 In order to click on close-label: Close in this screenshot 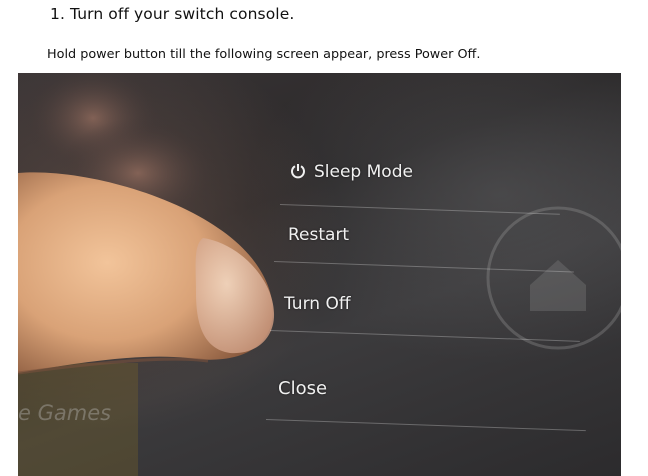, I will do `click(303, 388)`.